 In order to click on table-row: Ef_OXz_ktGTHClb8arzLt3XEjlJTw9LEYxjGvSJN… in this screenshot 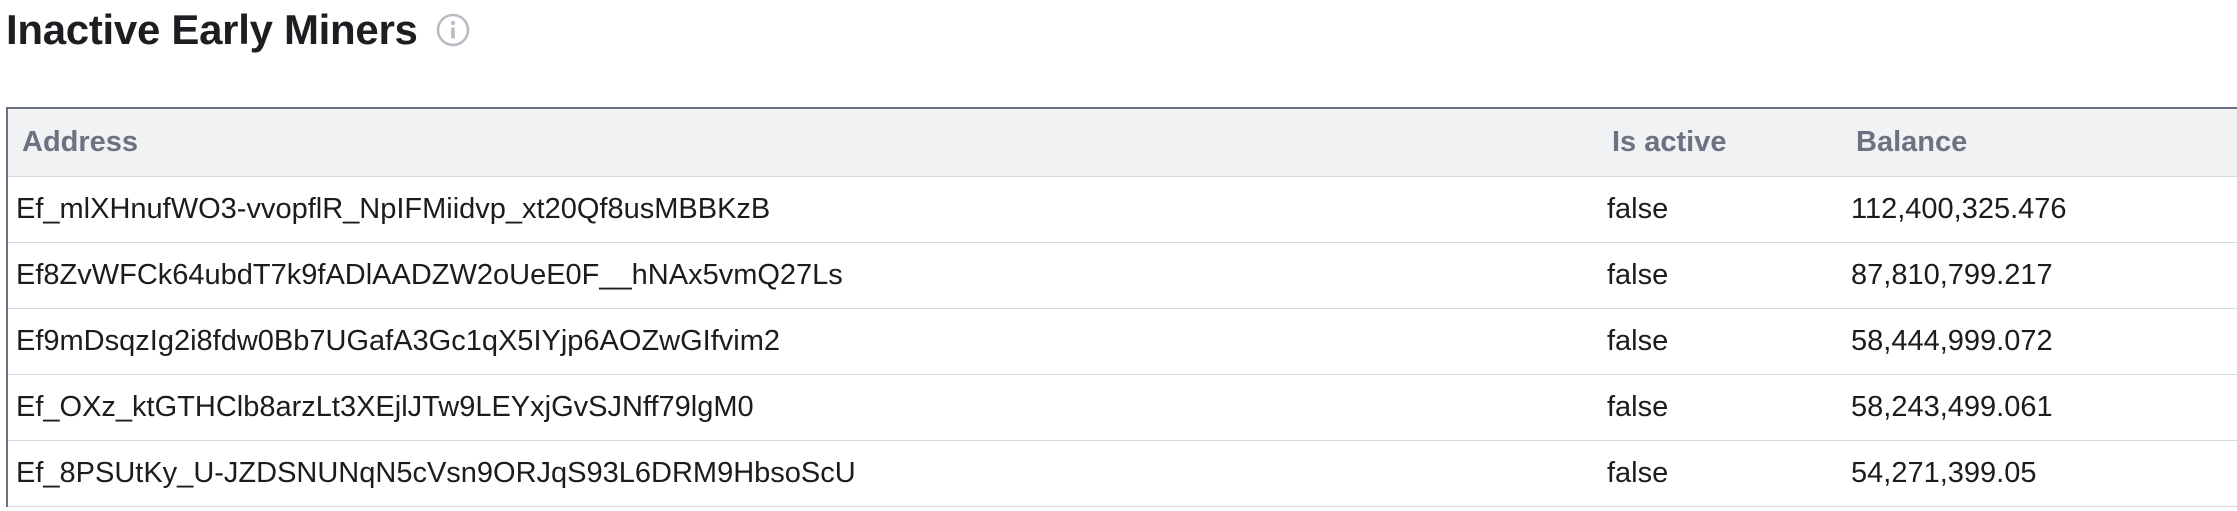, I will do `click(1122, 407)`.